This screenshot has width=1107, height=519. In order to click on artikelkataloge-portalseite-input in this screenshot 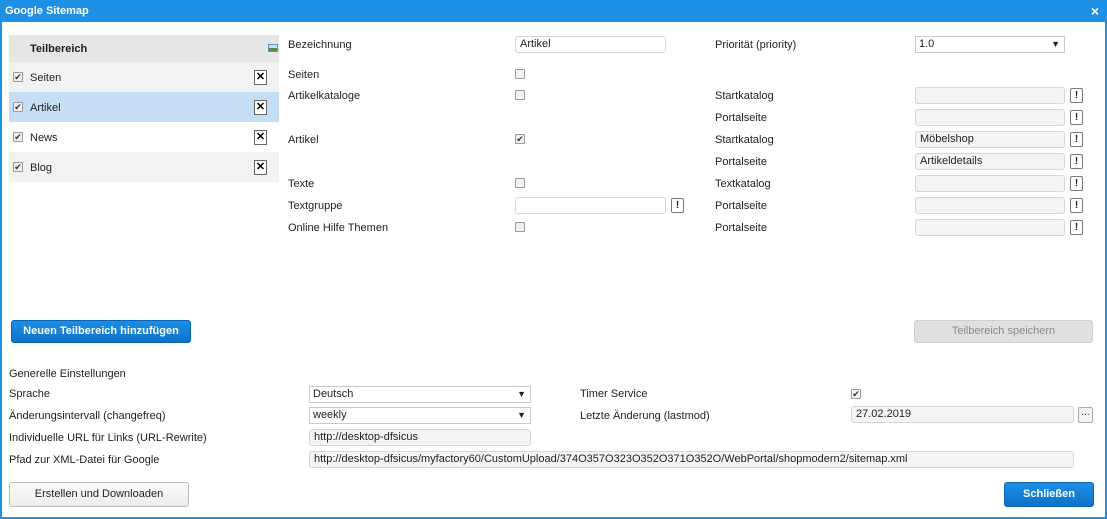, I will do `click(990, 117)`.